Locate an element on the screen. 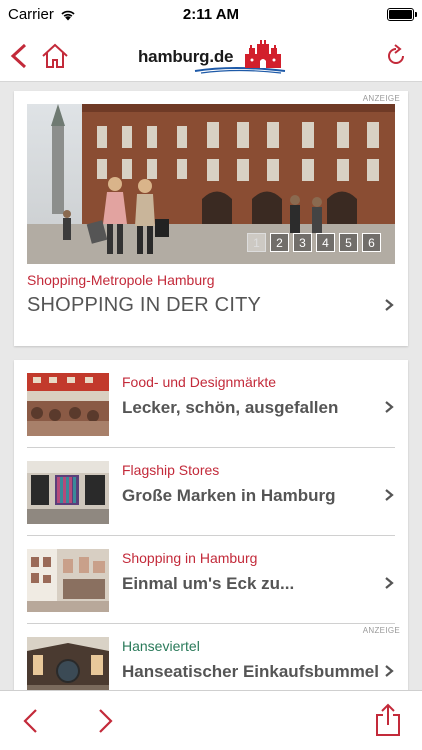  pager-dot: 3 is located at coordinates (302, 242).